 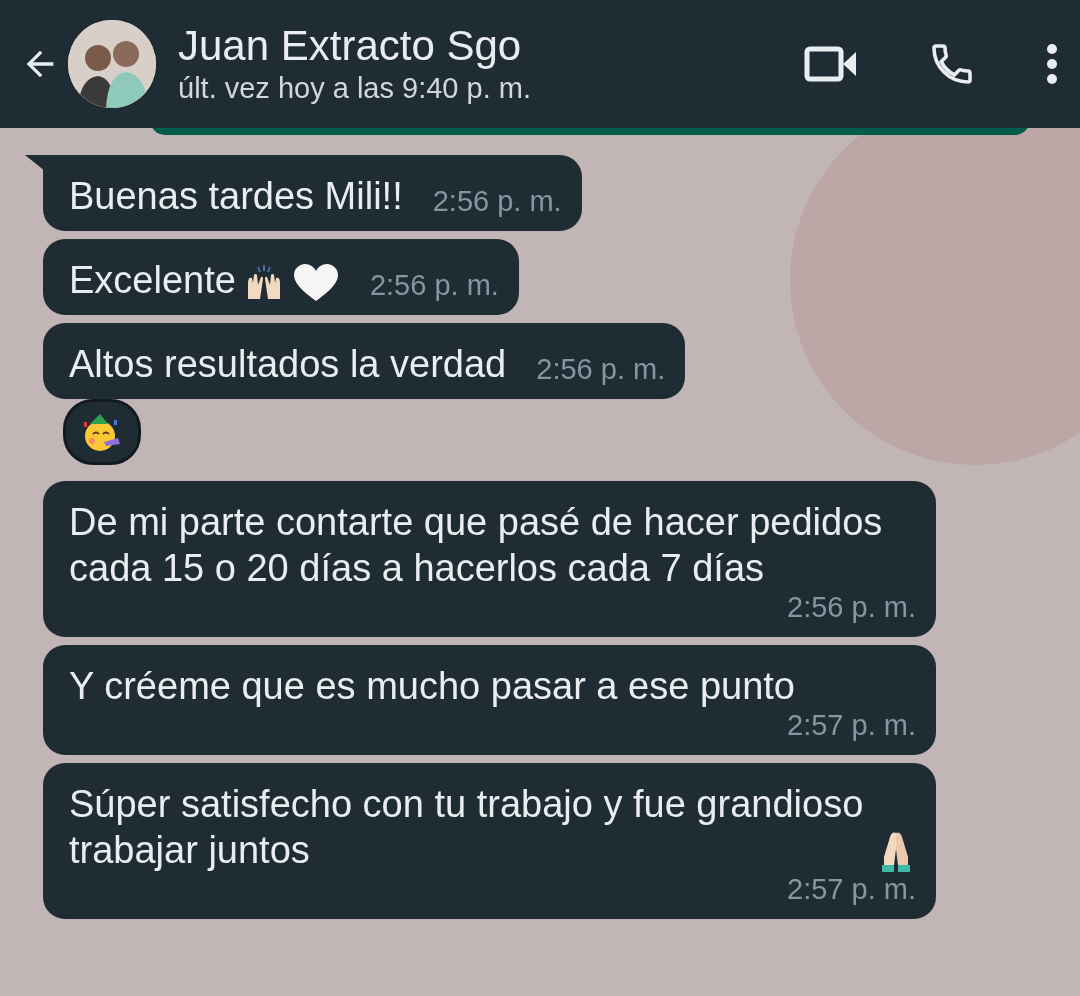 I want to click on contact-name: Juan Extracto Sgo, so click(x=350, y=46).